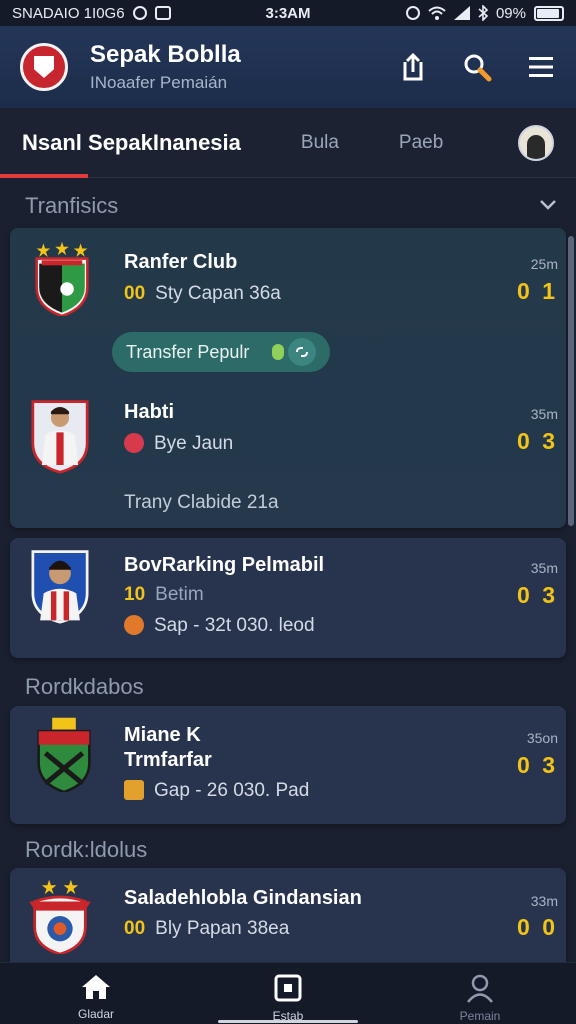 This screenshot has width=576, height=1024. What do you see at coordinates (544, 901) in the screenshot?
I see `row-time: 33m` at bounding box center [544, 901].